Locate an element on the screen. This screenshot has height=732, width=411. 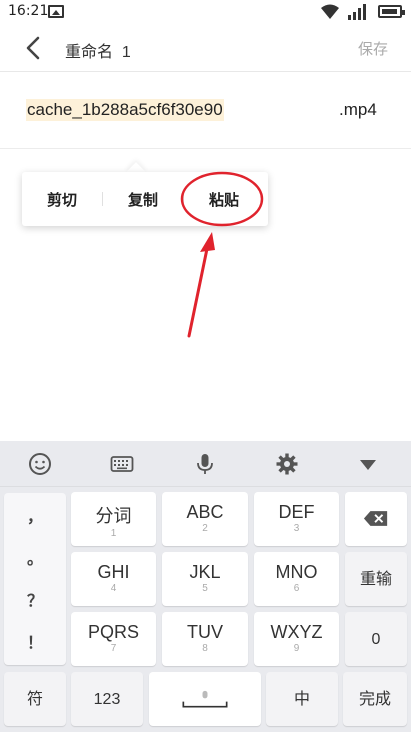
backspace-key is located at coordinates (376, 519).